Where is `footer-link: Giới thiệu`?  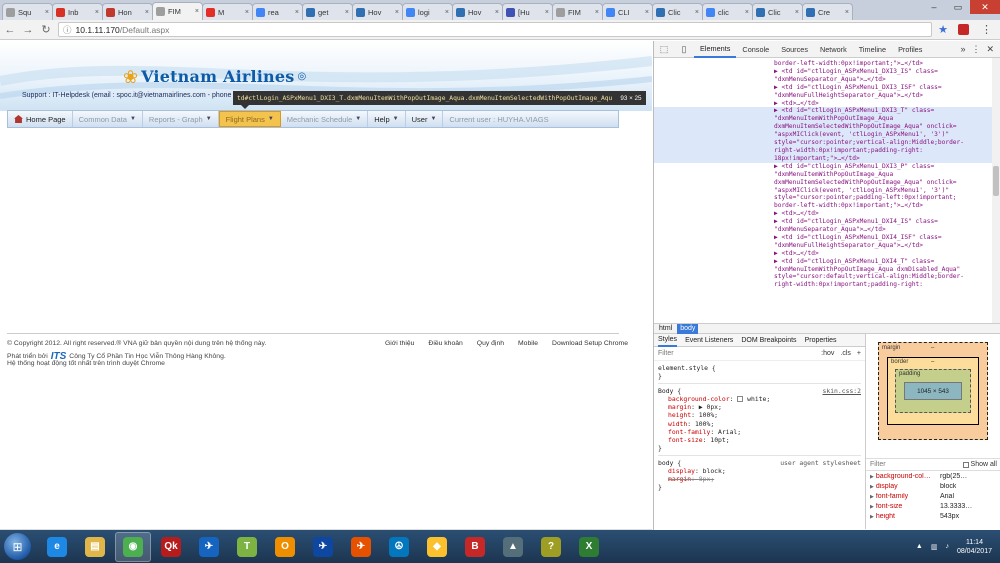
footer-link: Giới thiệu is located at coordinates (399, 343).